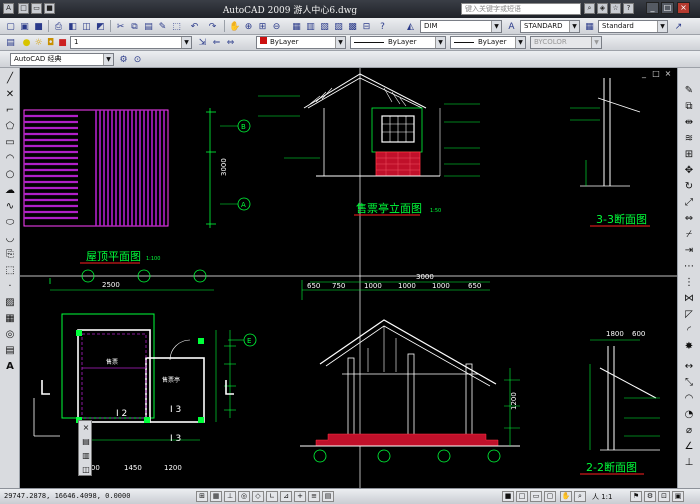 The width and height of the screenshot is (700, 504). What do you see at coordinates (10, 26) in the screenshot?
I see `new-icon: ▢` at bounding box center [10, 26].